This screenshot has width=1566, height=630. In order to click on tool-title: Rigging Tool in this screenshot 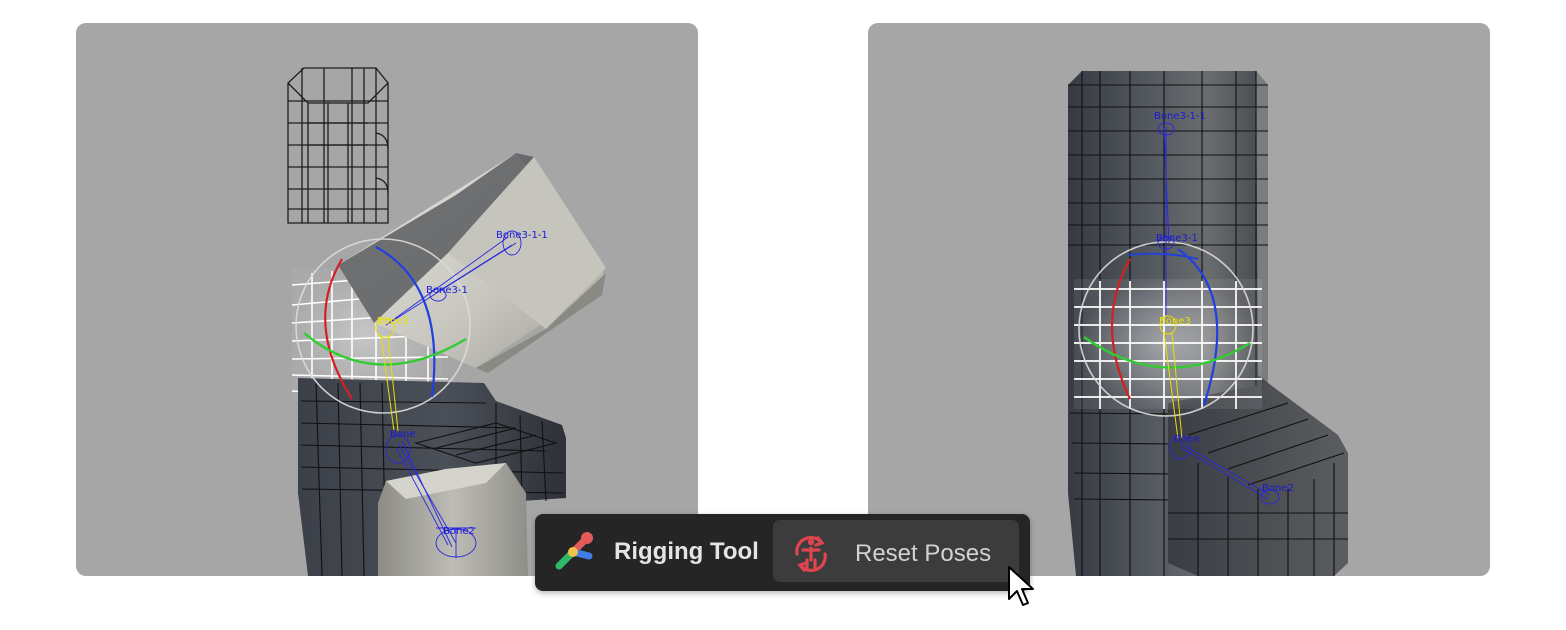, I will do `click(686, 551)`.